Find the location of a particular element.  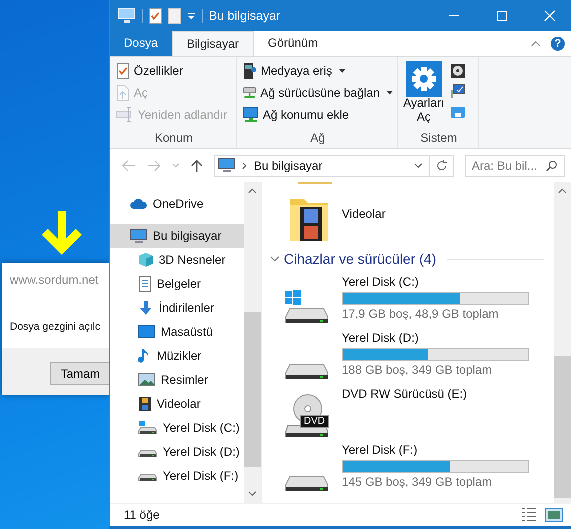

nav-item: Yerel Disk (F:) is located at coordinates (177, 476).